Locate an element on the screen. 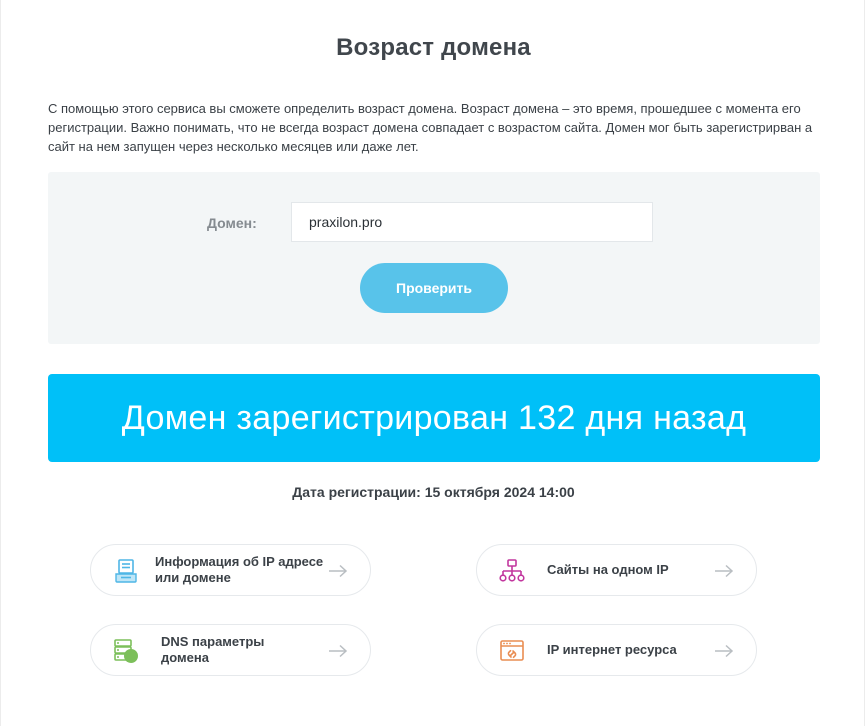 This screenshot has height=726, width=867. tool-card-ip-resource: IP интернет ресурса is located at coordinates (616, 650).